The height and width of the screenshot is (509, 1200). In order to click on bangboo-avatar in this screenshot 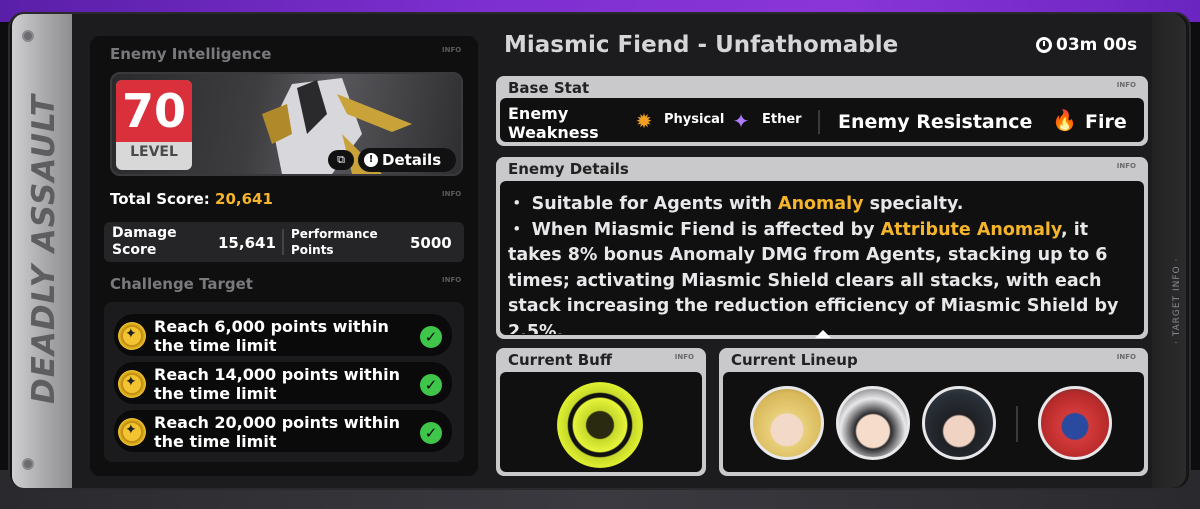, I will do `click(1075, 423)`.